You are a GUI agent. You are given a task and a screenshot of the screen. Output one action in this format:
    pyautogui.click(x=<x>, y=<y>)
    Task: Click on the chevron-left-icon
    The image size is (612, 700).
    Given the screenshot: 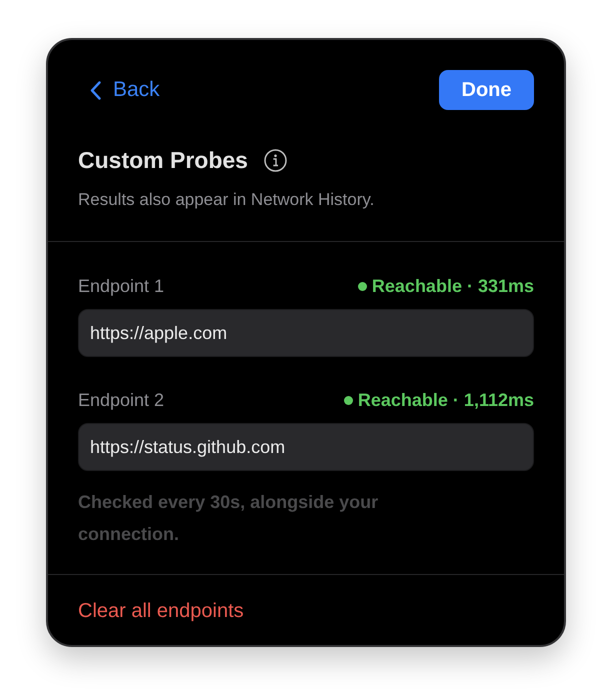 What is the action you would take?
    pyautogui.click(x=95, y=90)
    